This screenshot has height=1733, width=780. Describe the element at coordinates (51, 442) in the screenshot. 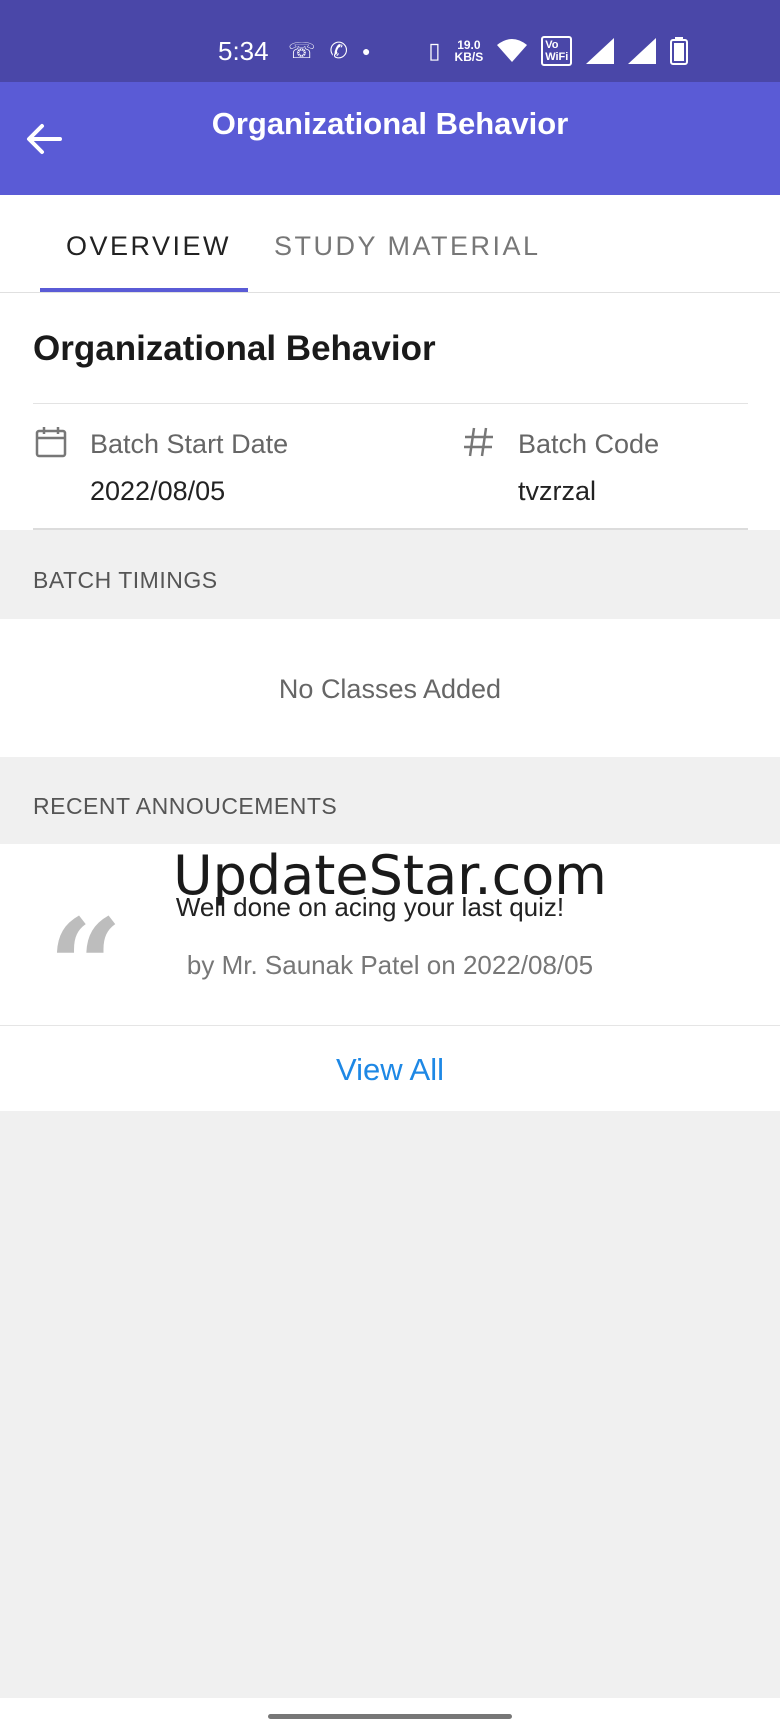

I see `calendar-icon` at that location.